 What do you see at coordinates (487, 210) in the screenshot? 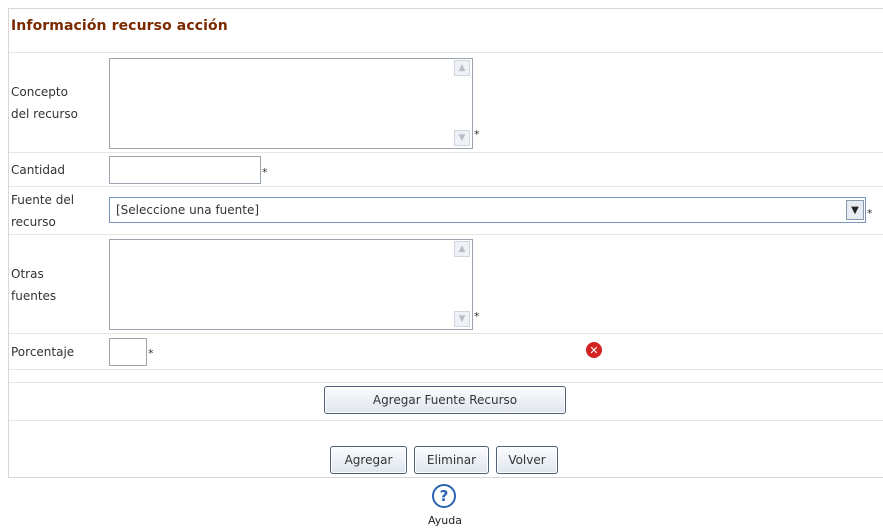
I see `fuente-select: [Seleccione una fuente] ▼` at bounding box center [487, 210].